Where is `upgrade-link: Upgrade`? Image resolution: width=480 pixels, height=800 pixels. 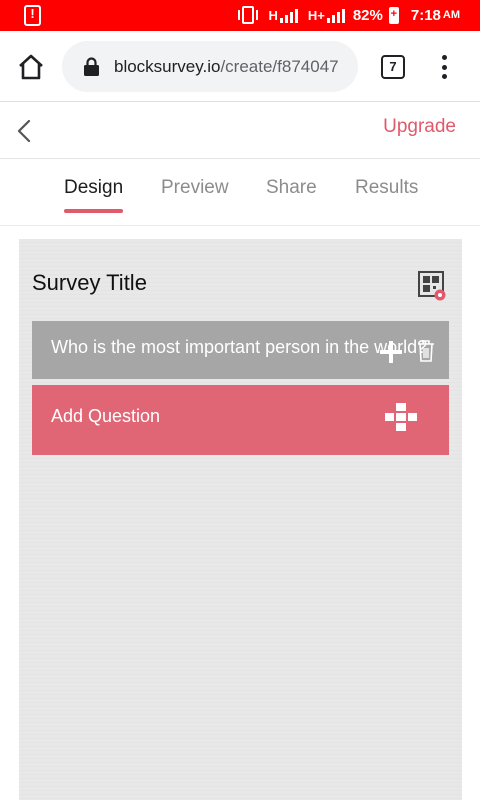
upgrade-link: Upgrade is located at coordinates (419, 127).